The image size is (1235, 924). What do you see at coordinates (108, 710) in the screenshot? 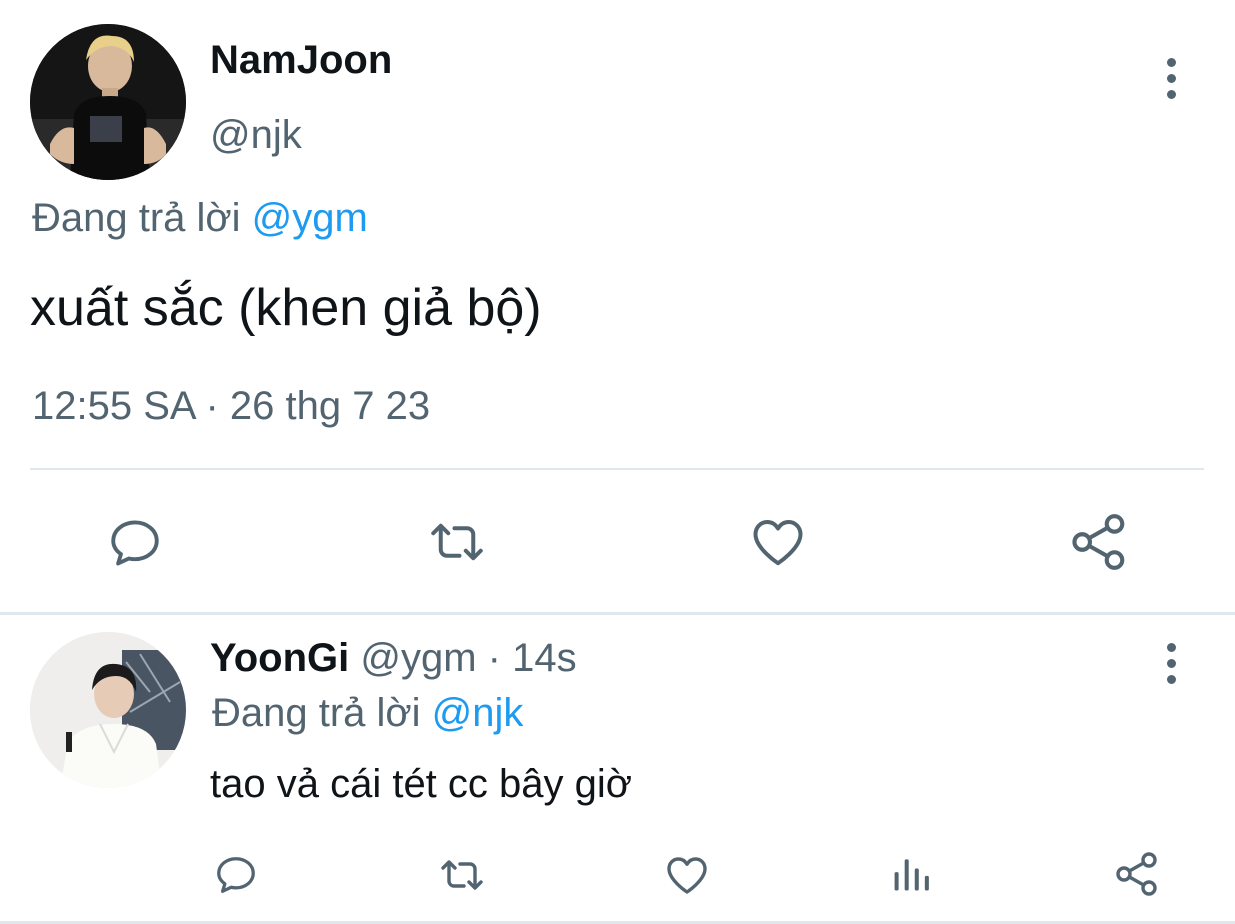
I see `reply-author-avatar` at bounding box center [108, 710].